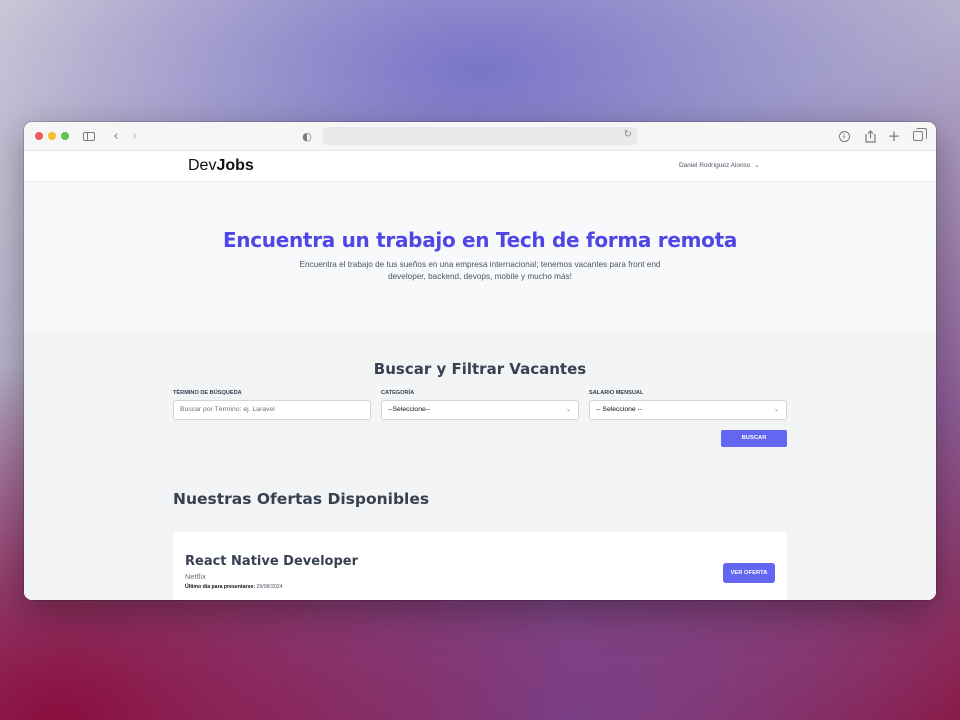 This screenshot has height=720, width=960. I want to click on view-offer-button: Ver Oferta, so click(749, 573).